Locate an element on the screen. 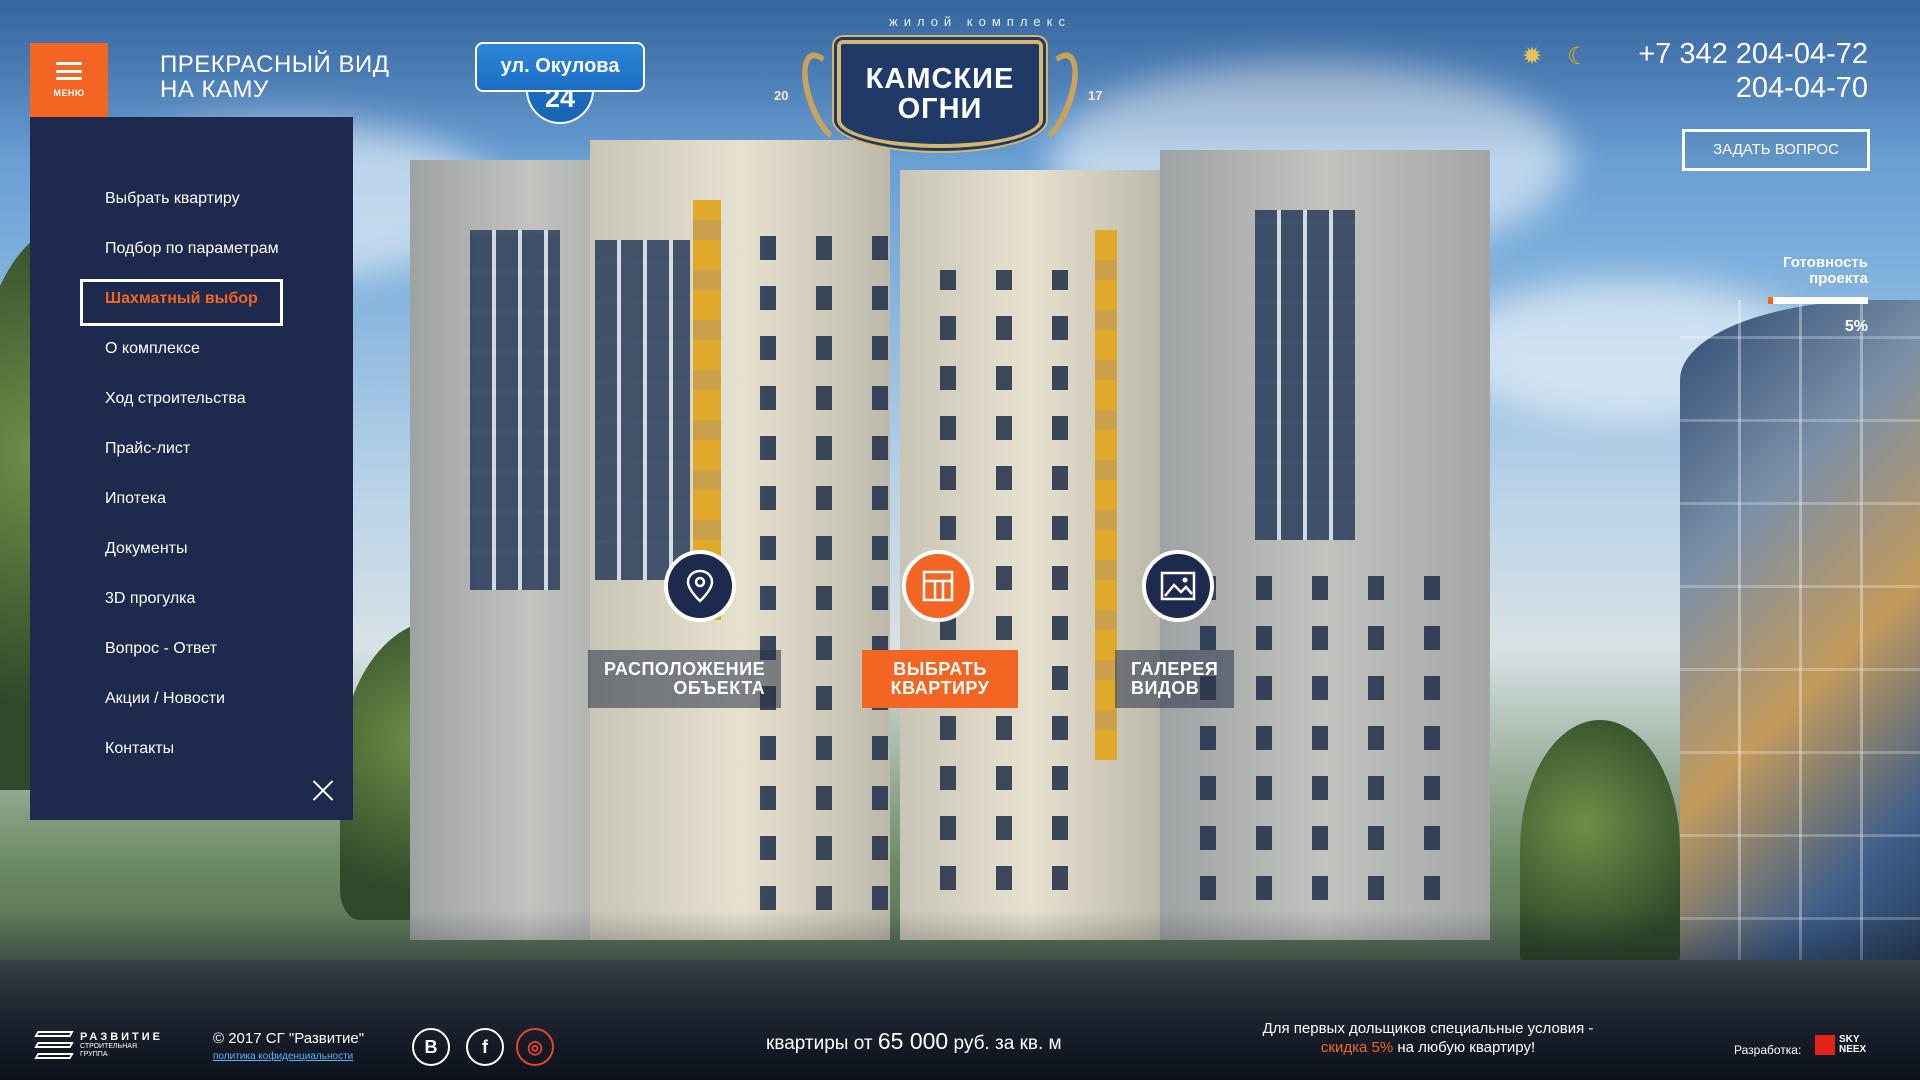 The height and width of the screenshot is (1080, 1920). menu-item-3d-tour: 3D прогулка is located at coordinates (191, 602).